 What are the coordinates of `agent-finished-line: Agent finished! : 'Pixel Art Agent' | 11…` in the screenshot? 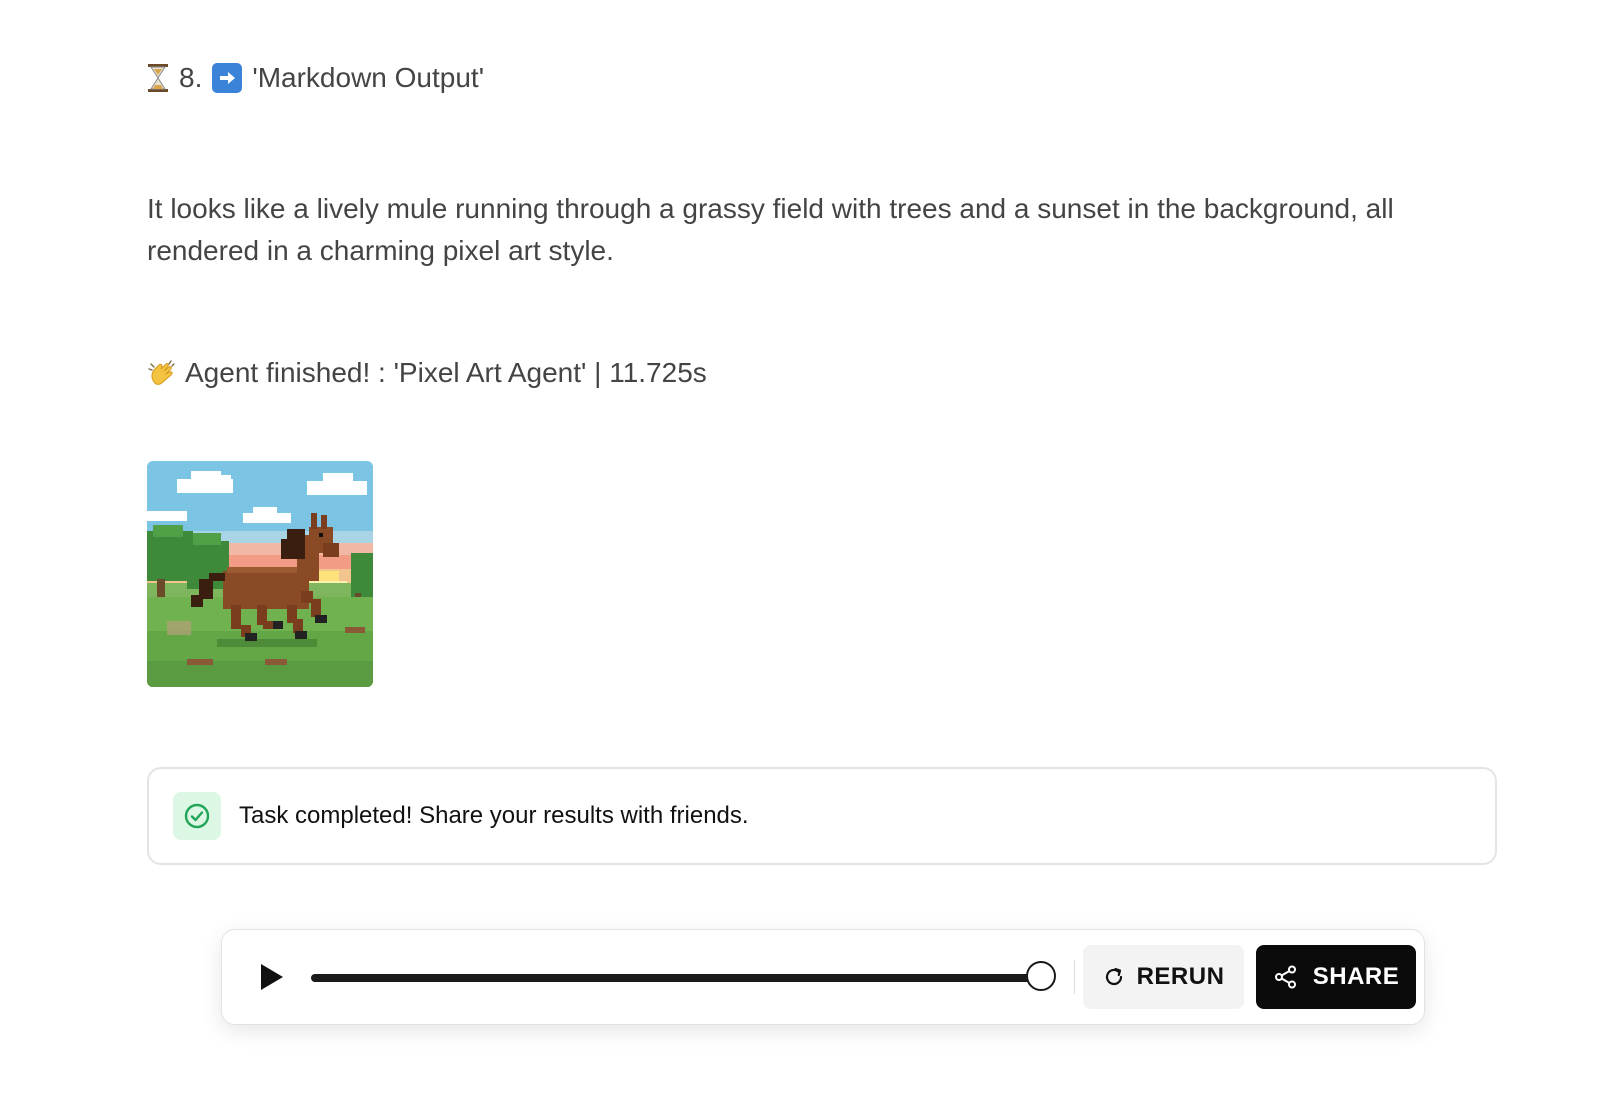 It's located at (427, 373).